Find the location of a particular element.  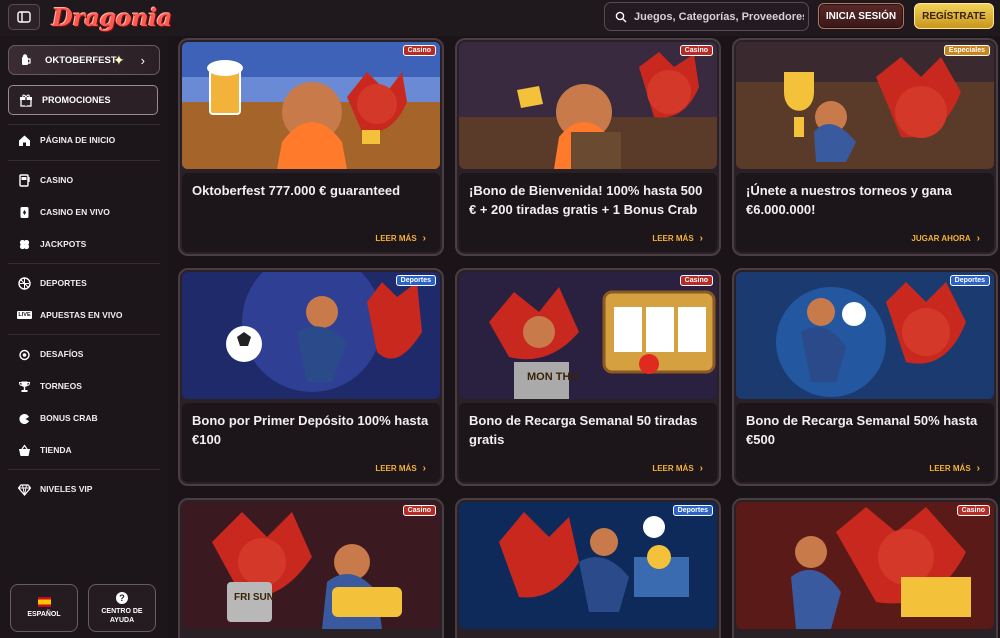

category-badge: Especiales is located at coordinates (966, 50).